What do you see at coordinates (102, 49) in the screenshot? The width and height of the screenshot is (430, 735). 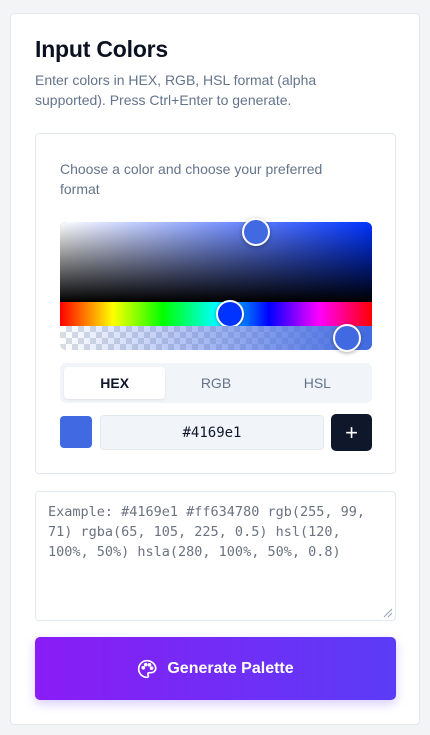 I see `page-title: Input Colors` at bounding box center [102, 49].